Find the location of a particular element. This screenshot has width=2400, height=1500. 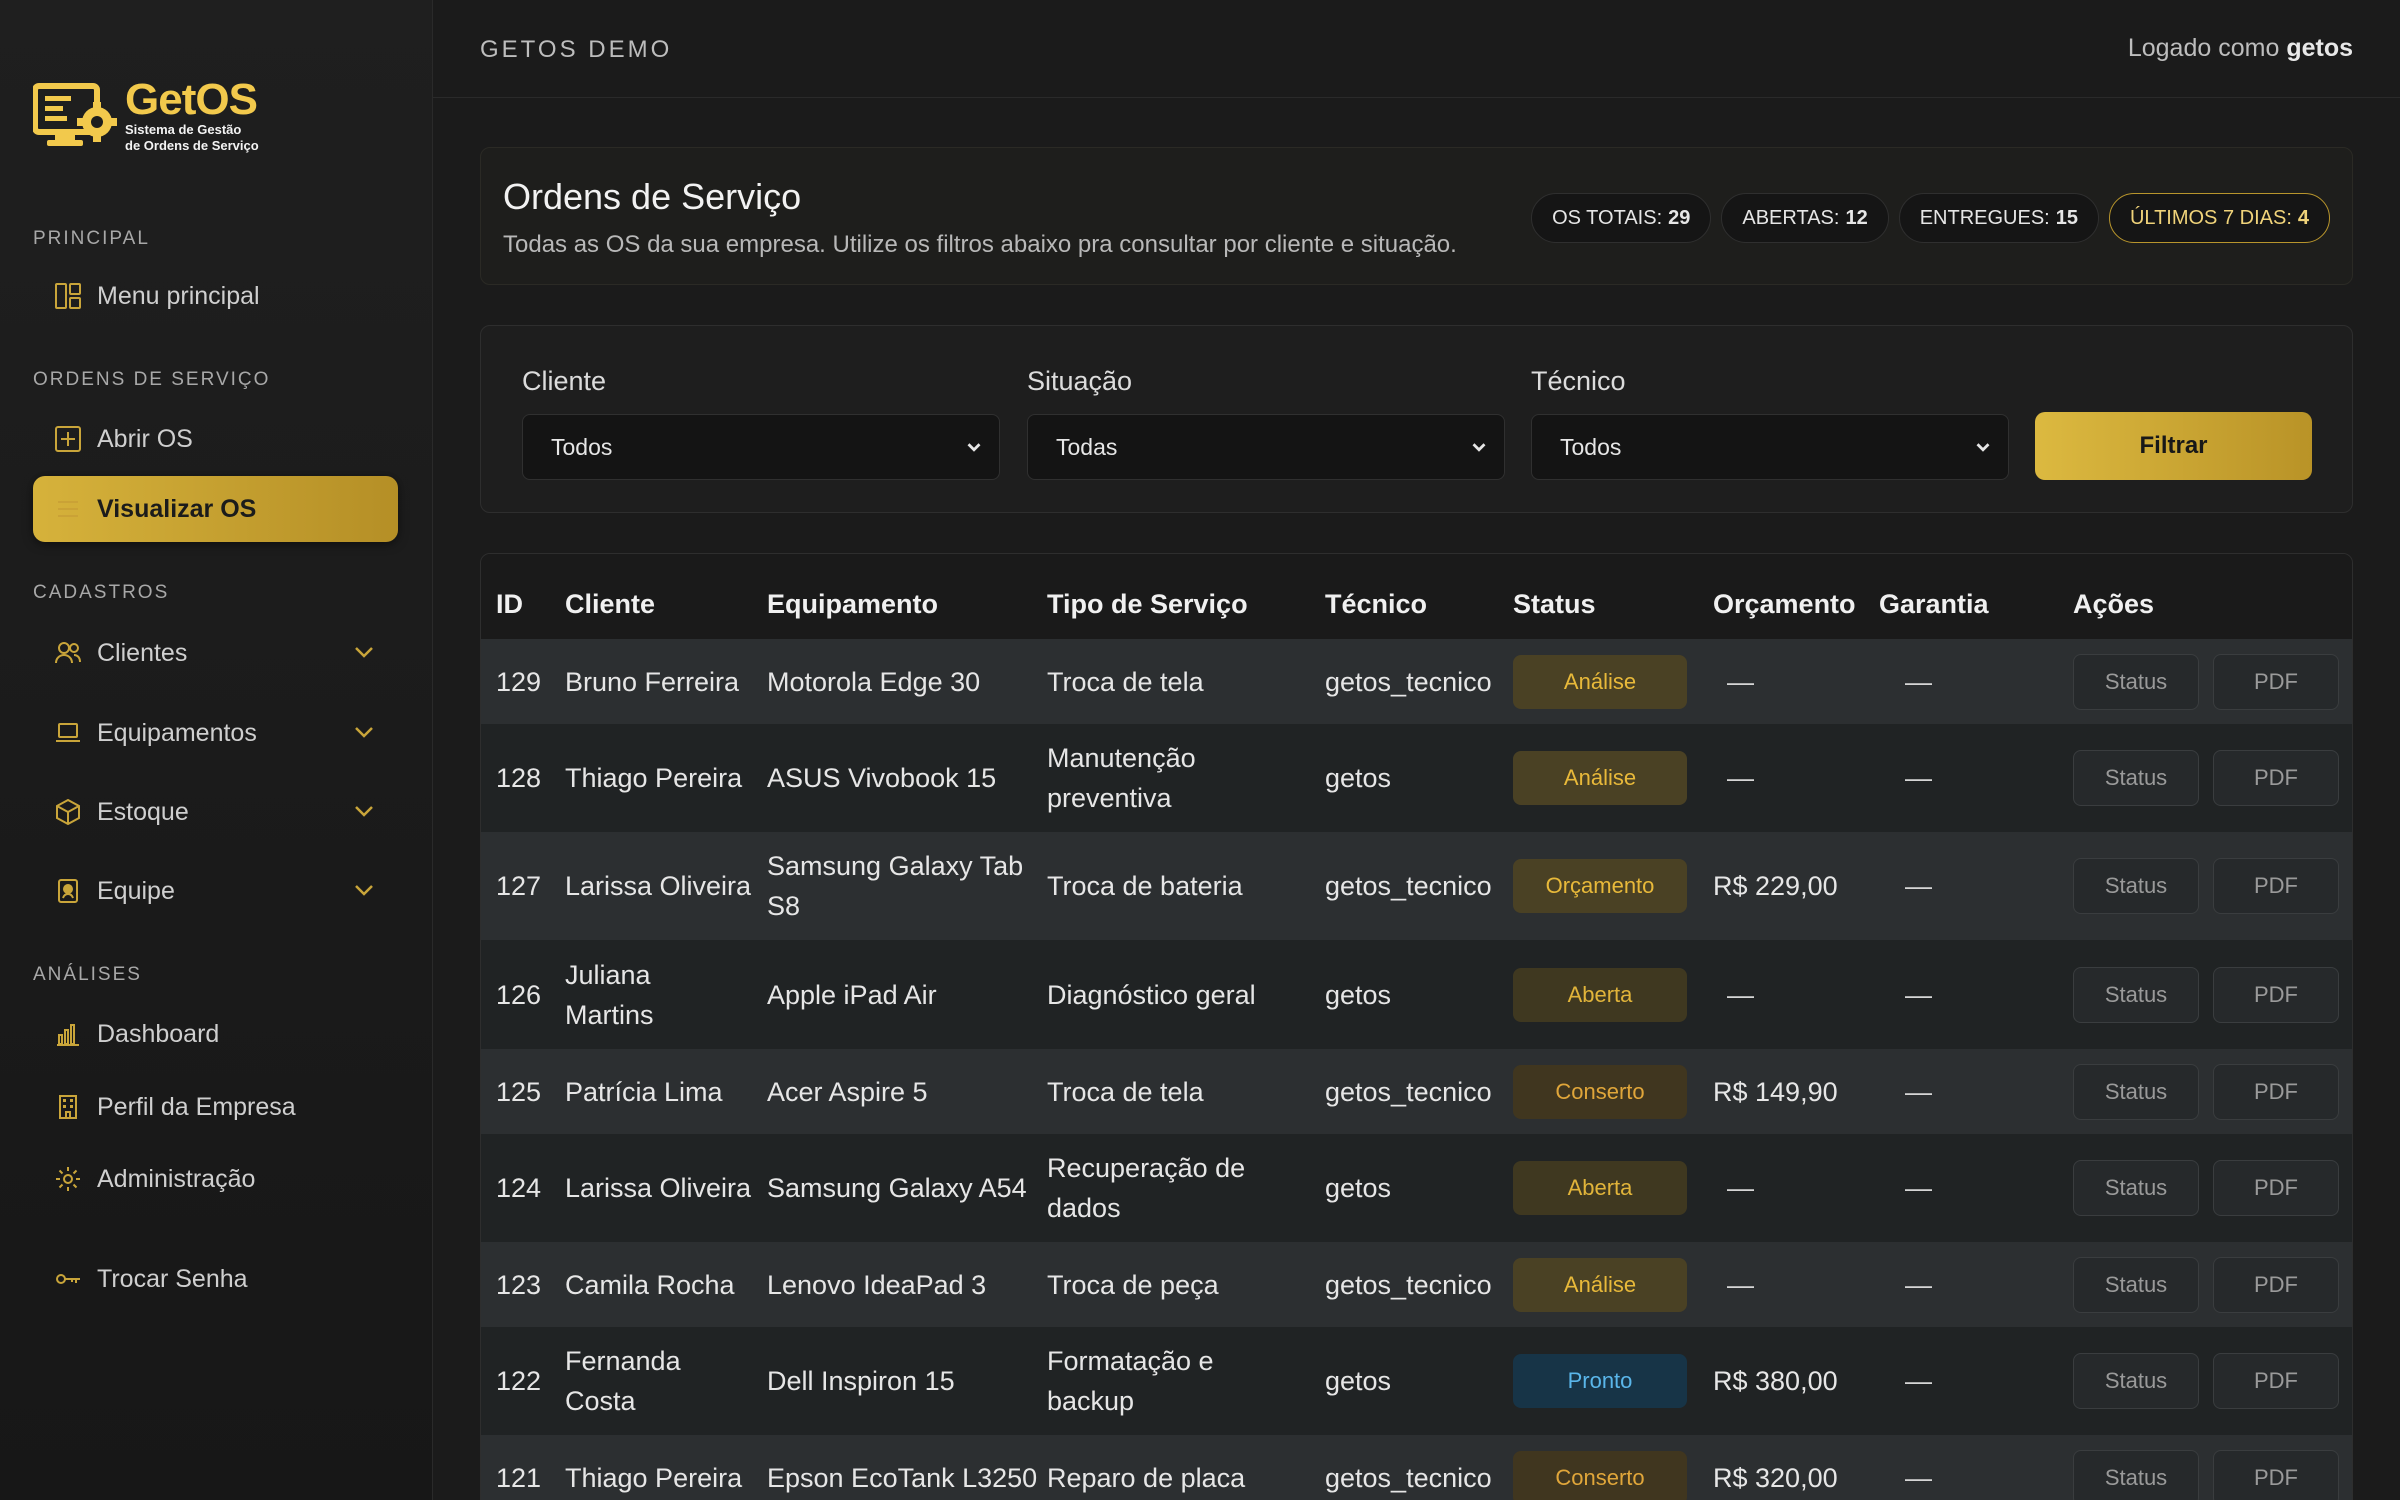

cell-tipo-servico-line: Reparo de placa is located at coordinates (1146, 1477).